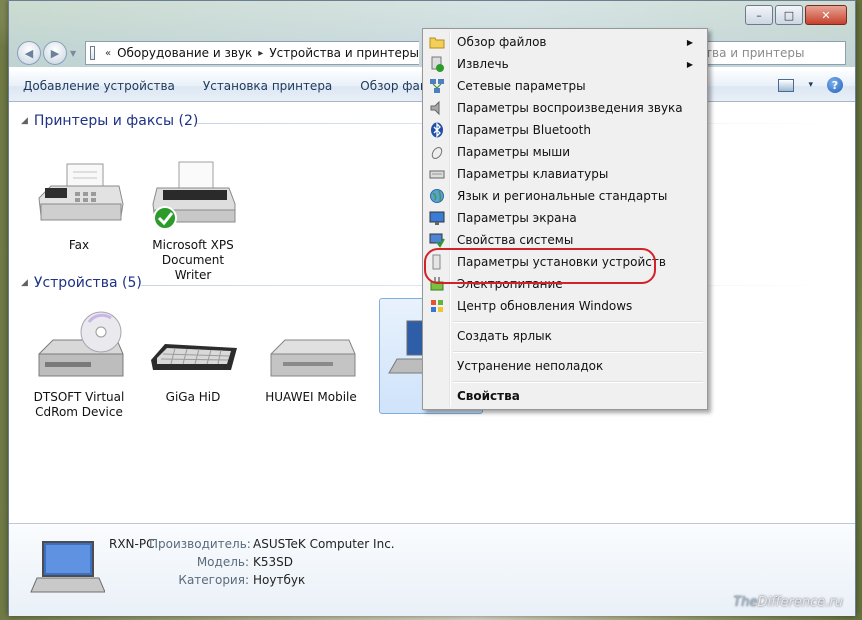 The width and height of the screenshot is (862, 620). Describe the element at coordinates (788, 602) in the screenshot. I see `watermark: TheDifference.ru` at that location.